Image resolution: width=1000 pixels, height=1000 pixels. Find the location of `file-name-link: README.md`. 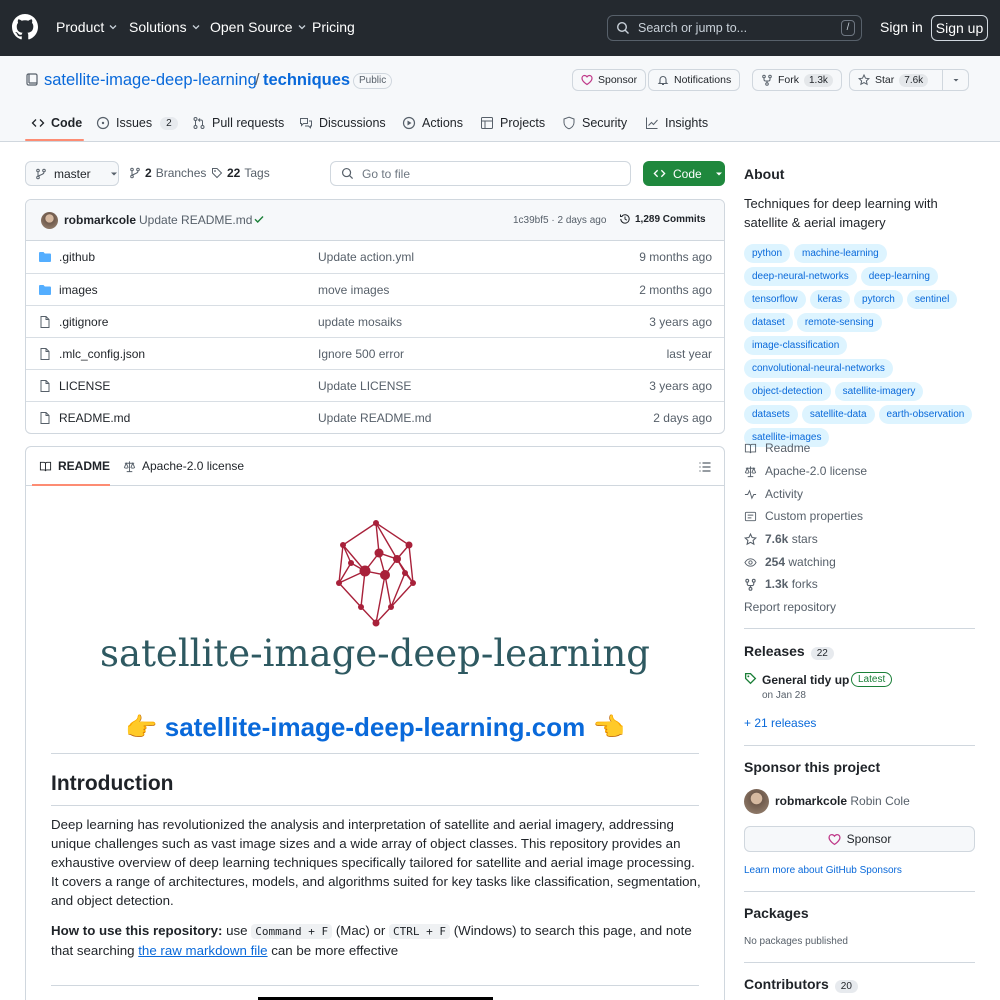

file-name-link: README.md is located at coordinates (94, 418).